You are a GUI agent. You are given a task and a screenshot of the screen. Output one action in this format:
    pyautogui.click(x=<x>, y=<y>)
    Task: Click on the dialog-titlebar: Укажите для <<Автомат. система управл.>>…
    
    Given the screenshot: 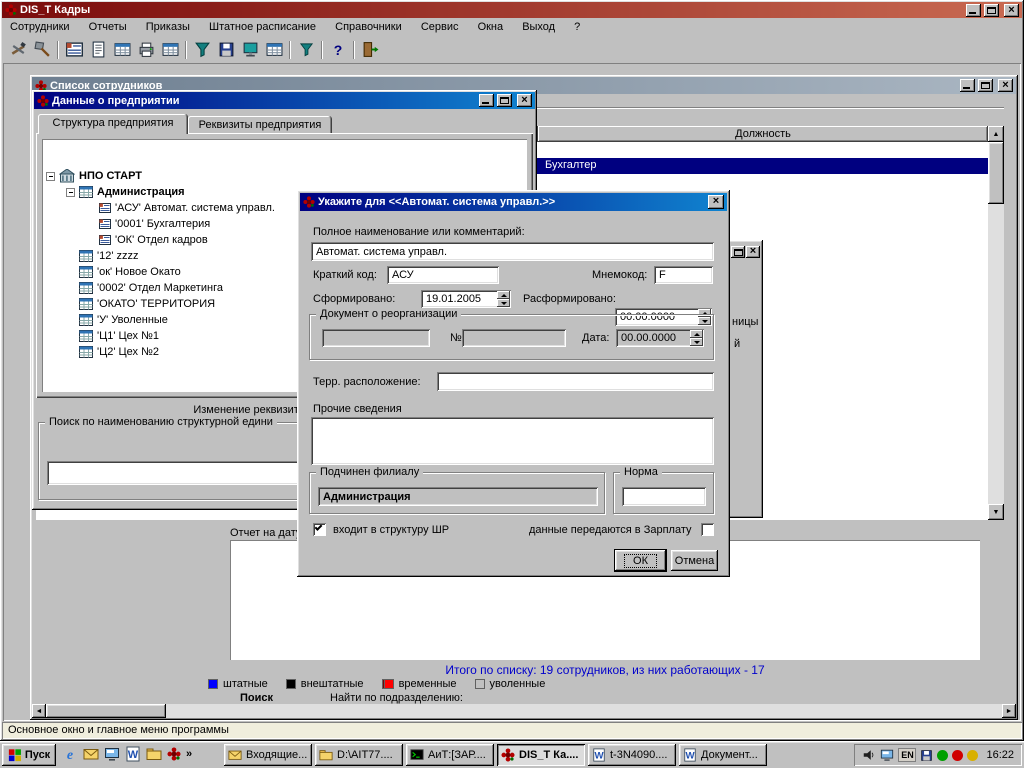 What is the action you would take?
    pyautogui.click(x=513, y=202)
    